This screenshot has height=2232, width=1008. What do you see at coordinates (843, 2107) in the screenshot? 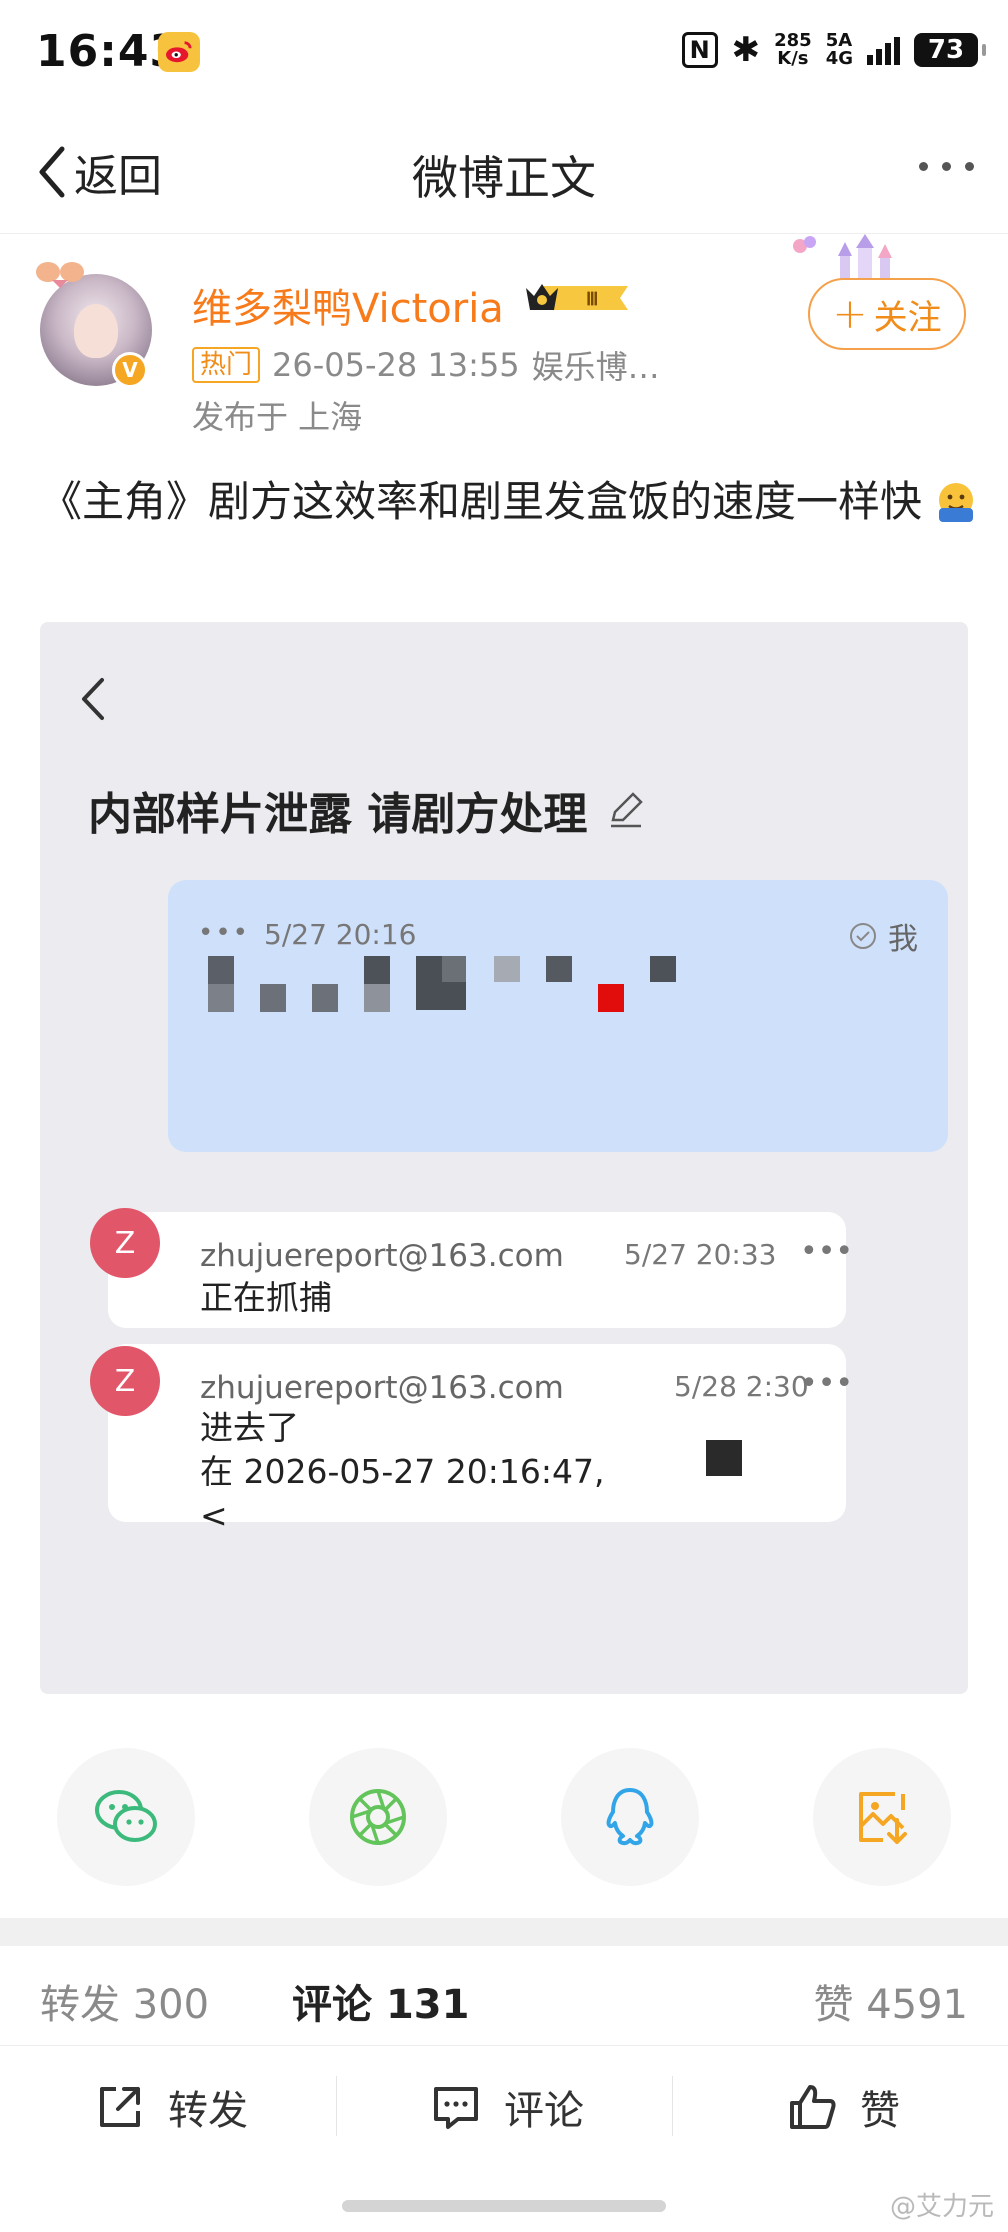
I see `like-button: 赞` at bounding box center [843, 2107].